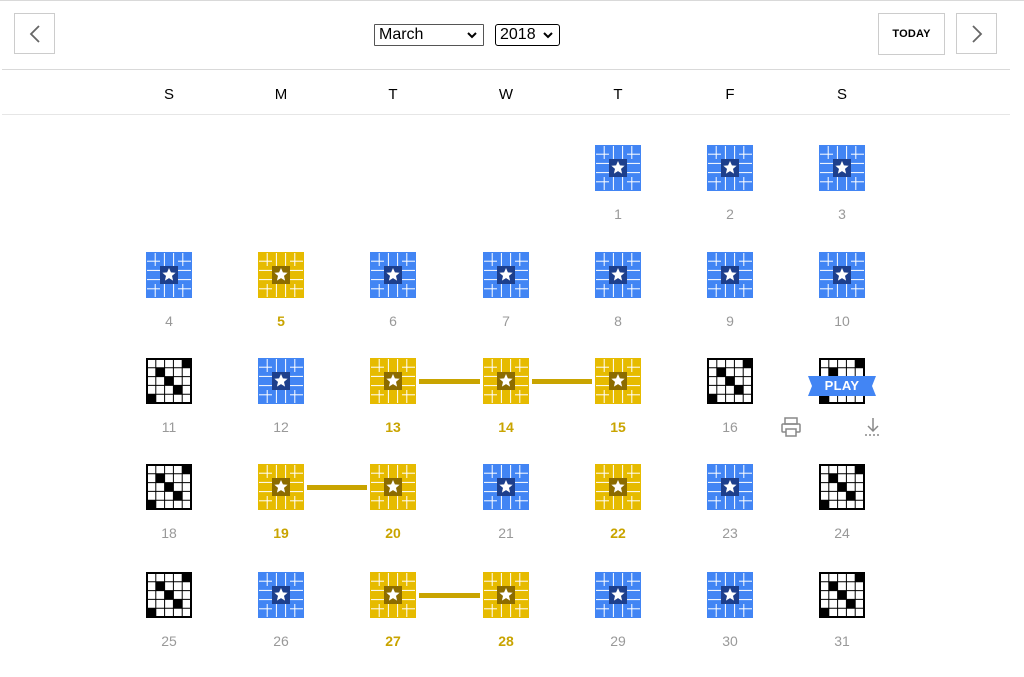  Describe the element at coordinates (169, 622) in the screenshot. I see `calendar-day: 25` at that location.